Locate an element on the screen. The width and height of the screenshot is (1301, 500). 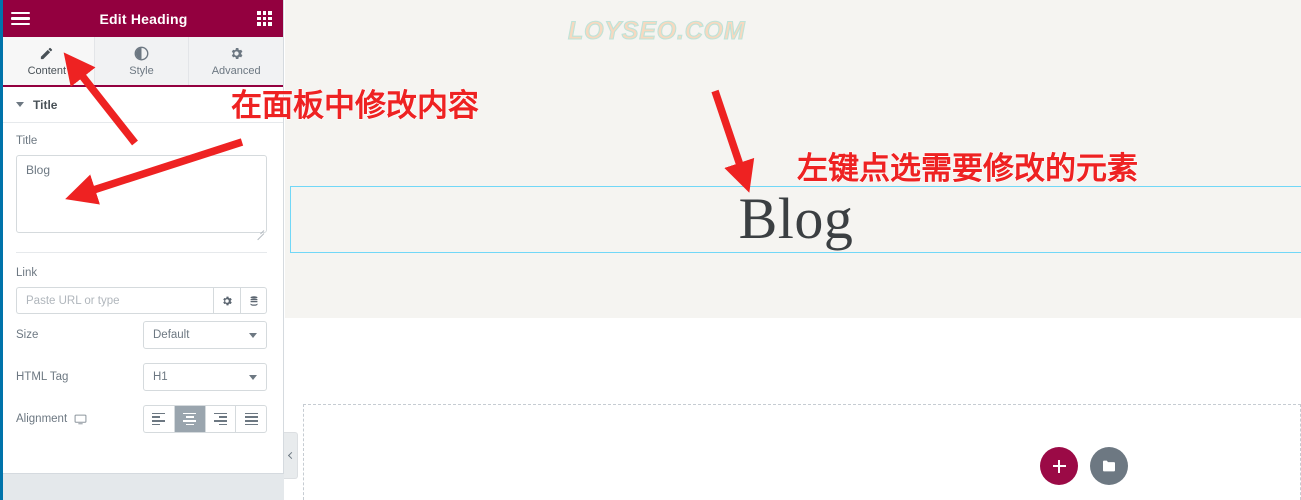
alignment-row: Alignment is located at coordinates (141, 419).